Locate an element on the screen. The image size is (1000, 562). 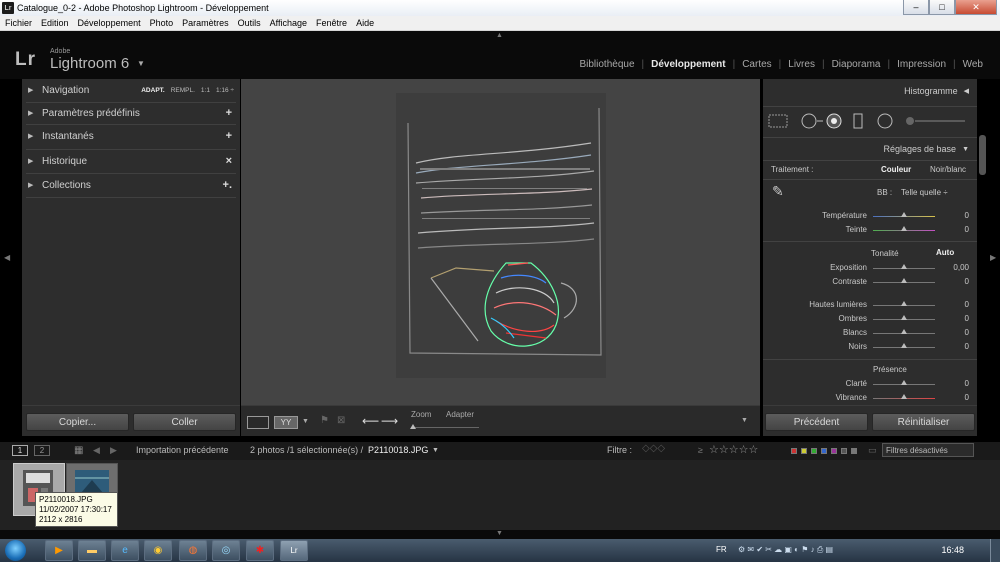
top-panel-toggle-icon: ▲ is located at coordinates (499, 35).